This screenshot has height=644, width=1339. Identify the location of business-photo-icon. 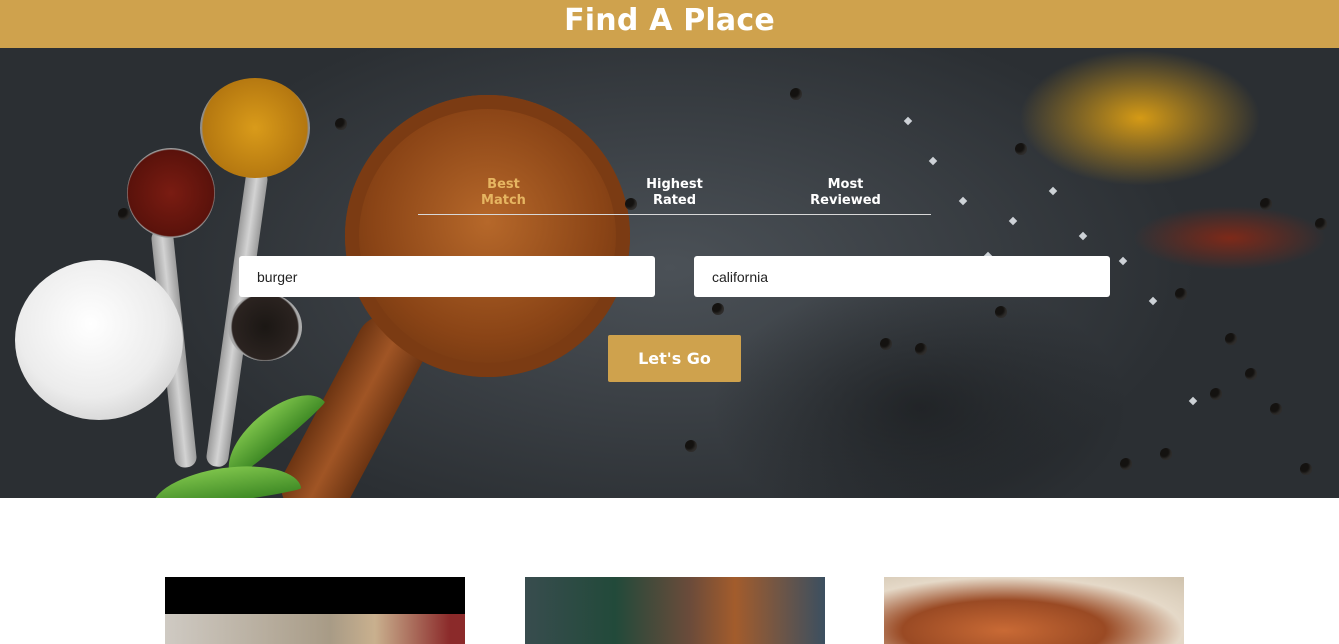
(315, 629).